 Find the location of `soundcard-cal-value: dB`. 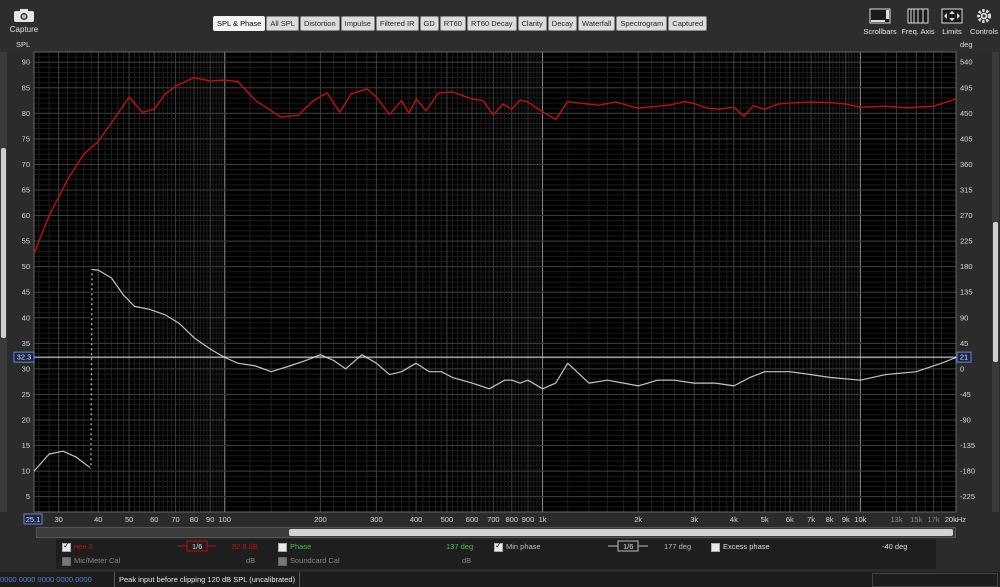

soundcard-cal-value: dB is located at coordinates (467, 560).